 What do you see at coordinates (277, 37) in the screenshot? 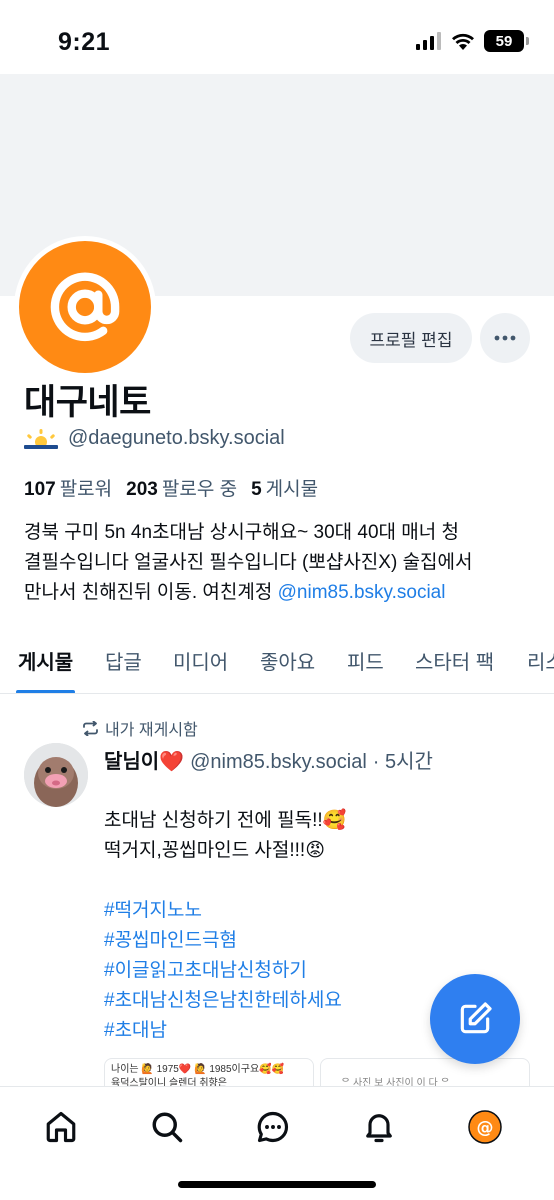
I see `status-bar: 9:21 59` at bounding box center [277, 37].